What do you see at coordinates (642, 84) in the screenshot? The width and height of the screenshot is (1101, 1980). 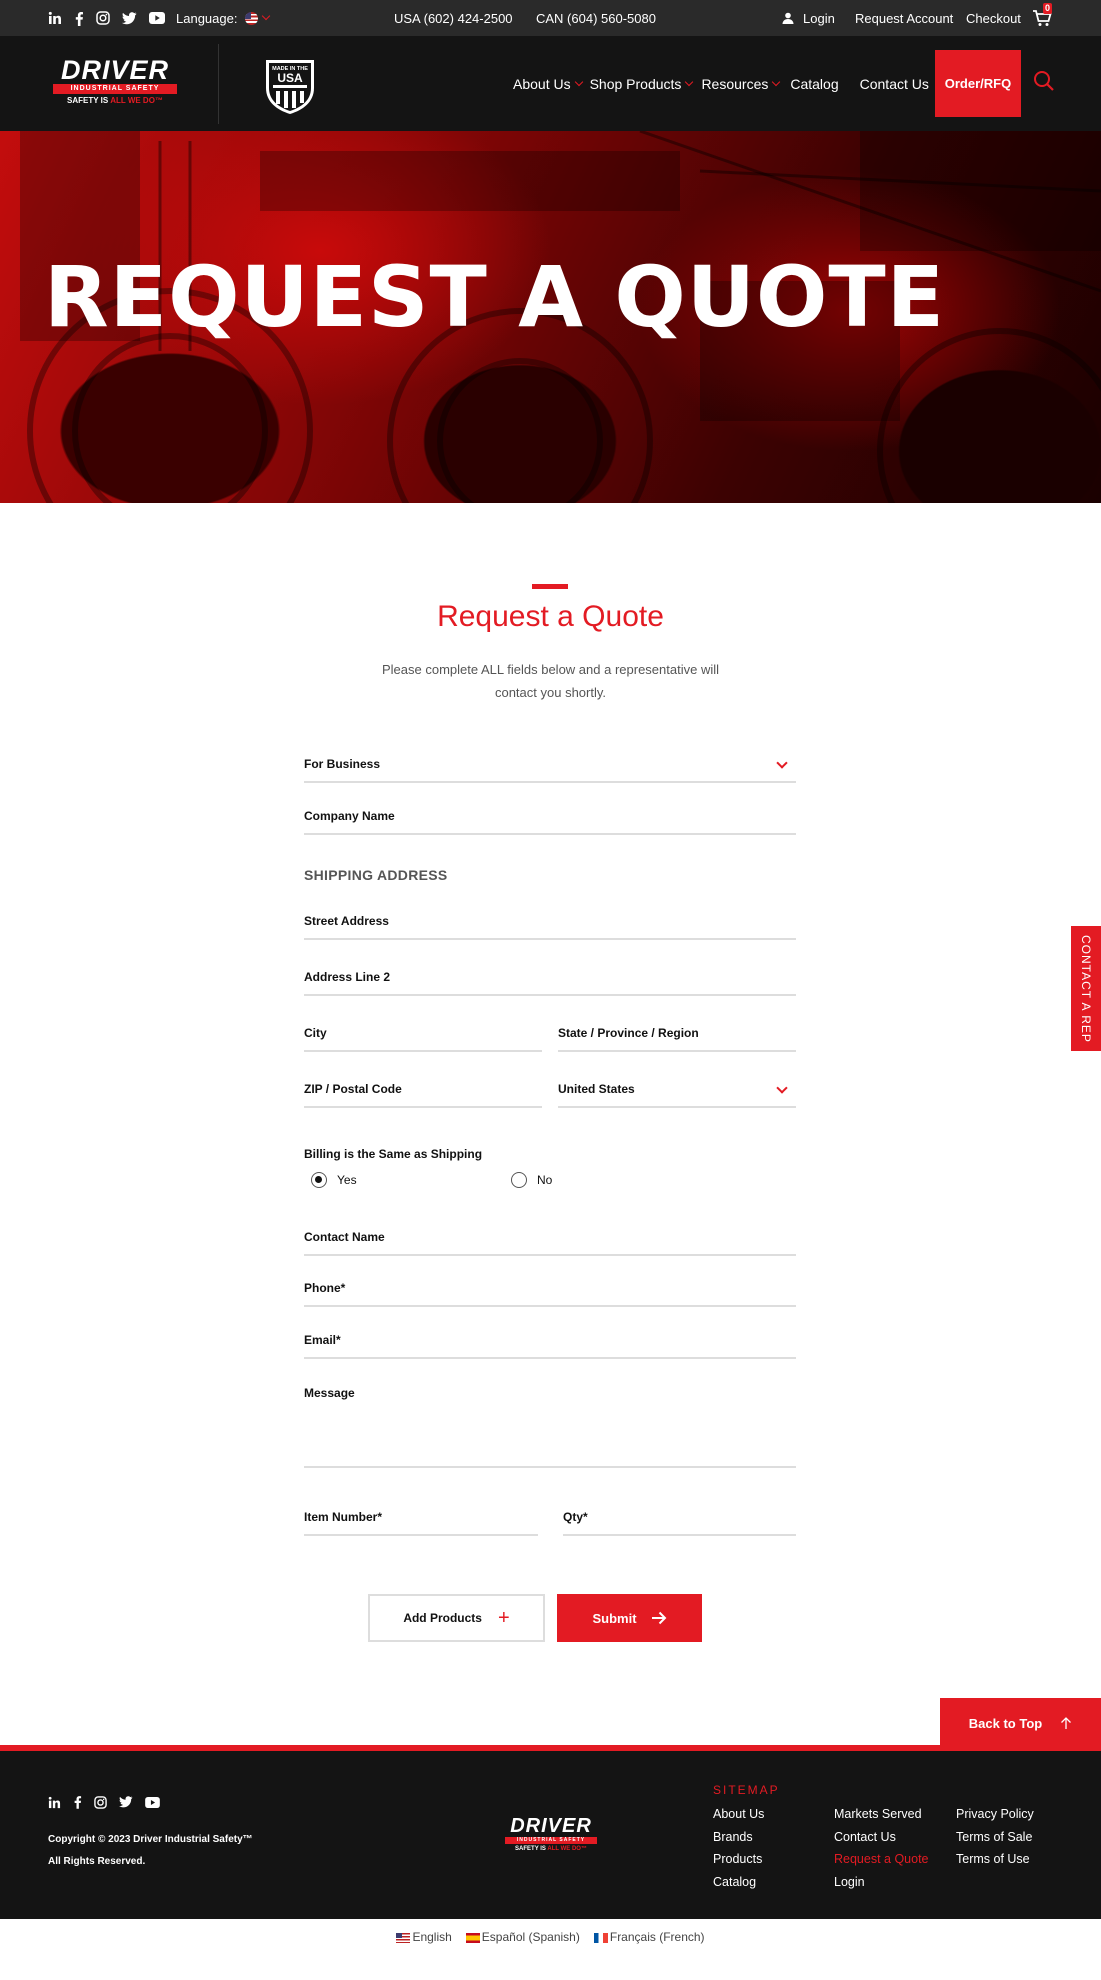 I see `nav-shop-products: Shop Products` at bounding box center [642, 84].